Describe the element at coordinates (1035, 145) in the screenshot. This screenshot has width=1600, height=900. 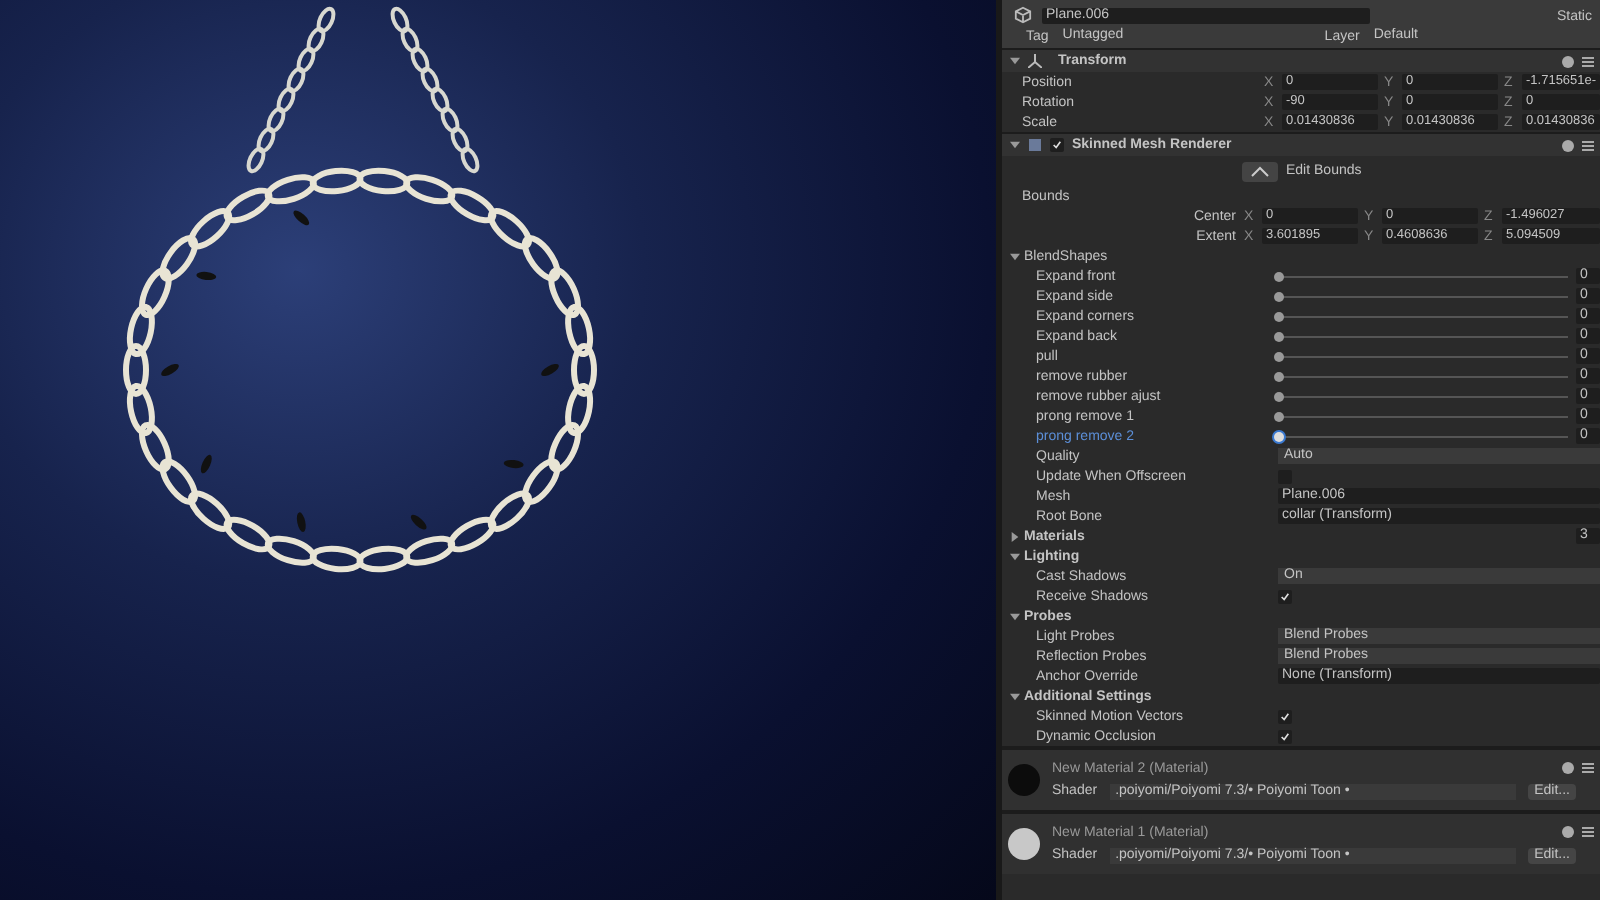
I see `mesh-renderer-icon` at that location.